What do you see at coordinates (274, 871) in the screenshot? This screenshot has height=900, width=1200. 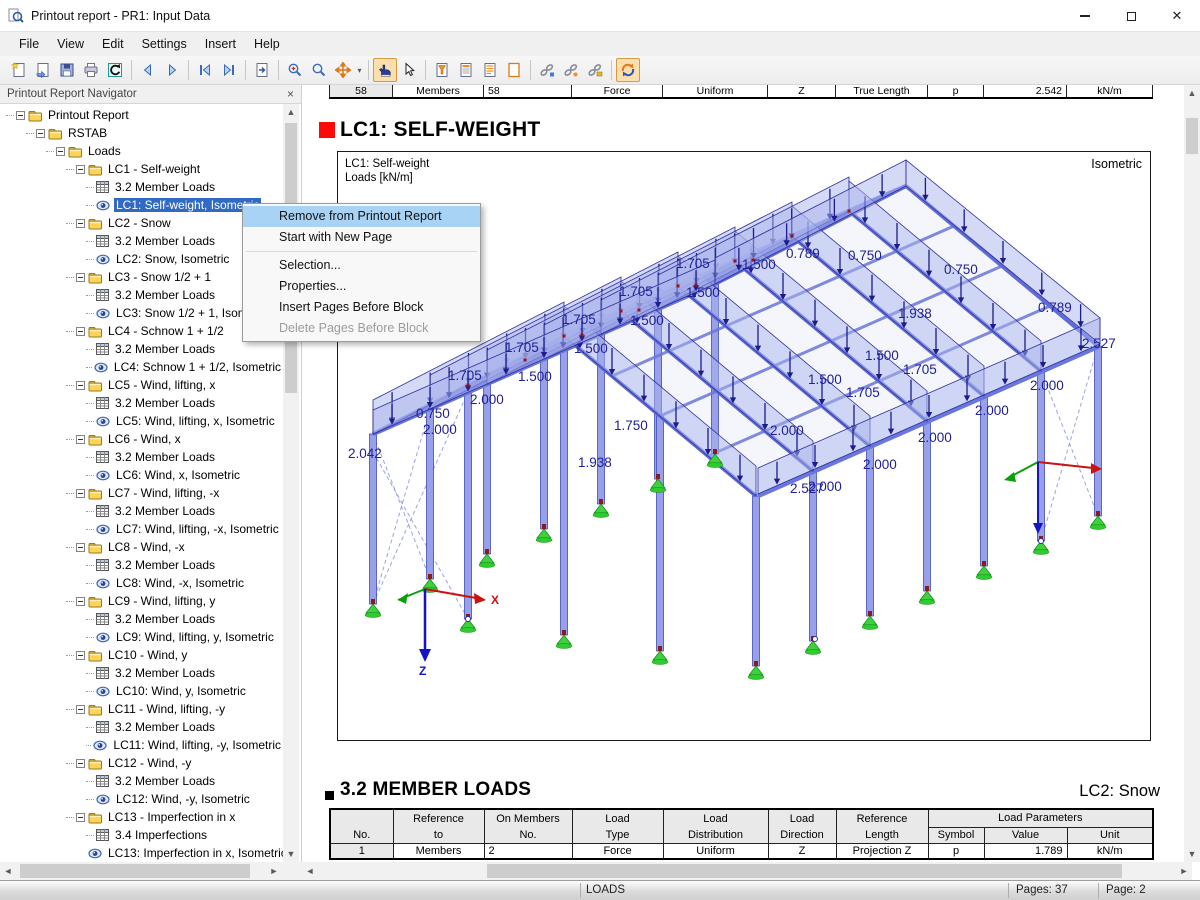 I see `tree-scroll-right-icon: ►` at bounding box center [274, 871].